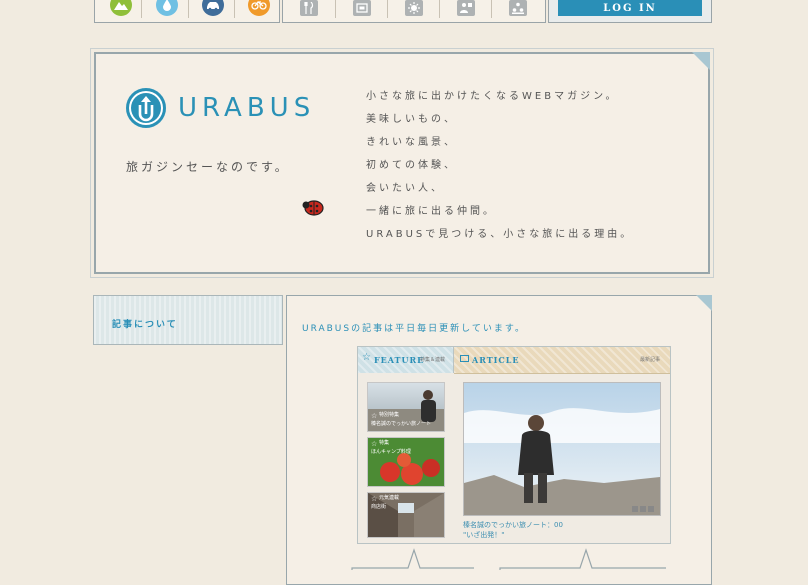 The width and height of the screenshot is (808, 585). Describe the element at coordinates (391, 452) in the screenshot. I see `thumb-line2: ほんキャンプ料理` at that location.